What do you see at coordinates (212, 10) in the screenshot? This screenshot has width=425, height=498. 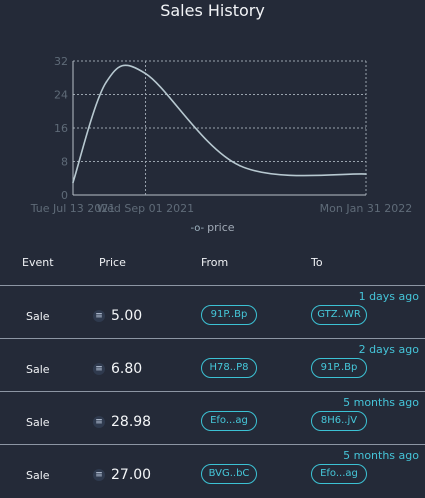 I see `page-title: Sales History` at bounding box center [212, 10].